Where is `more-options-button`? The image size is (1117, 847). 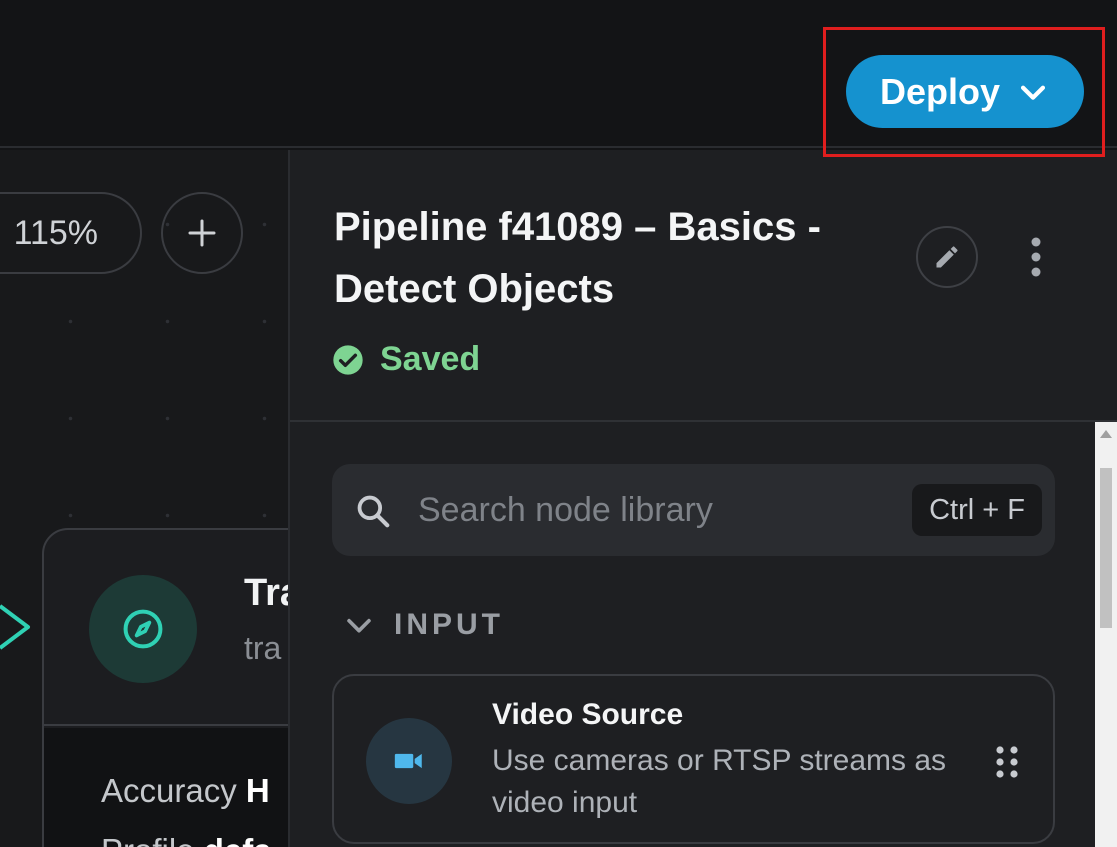 more-options-button is located at coordinates (1036, 257).